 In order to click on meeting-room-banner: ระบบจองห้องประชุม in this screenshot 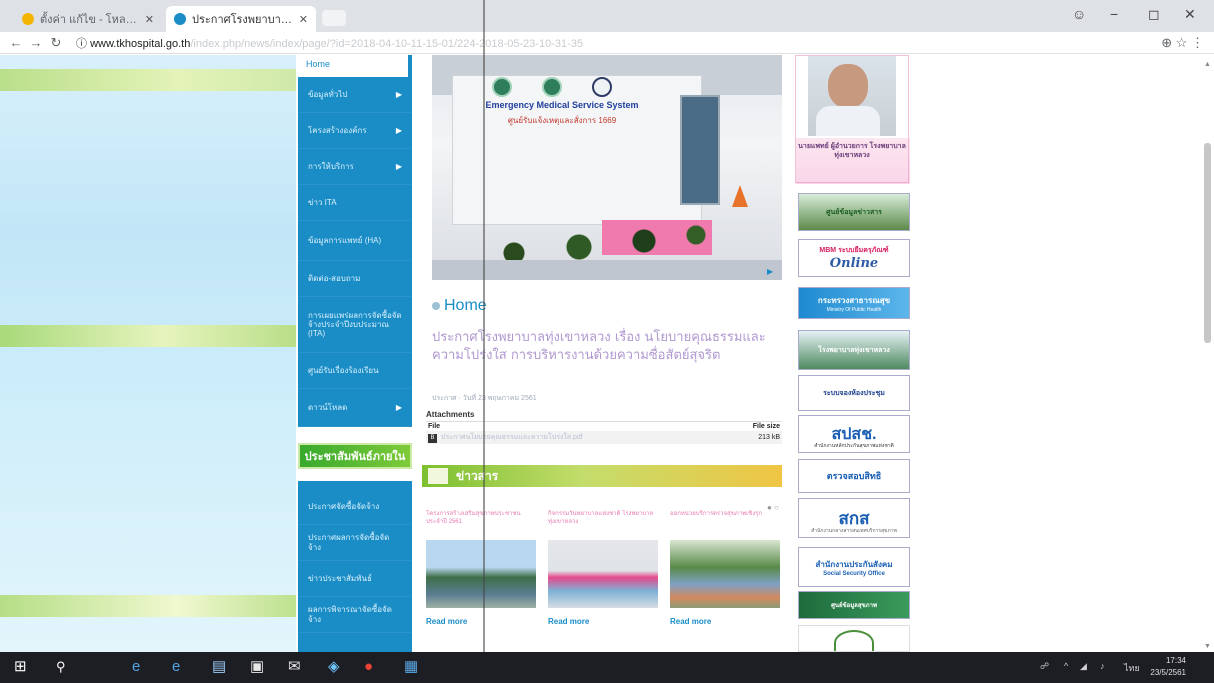, I will do `click(854, 393)`.